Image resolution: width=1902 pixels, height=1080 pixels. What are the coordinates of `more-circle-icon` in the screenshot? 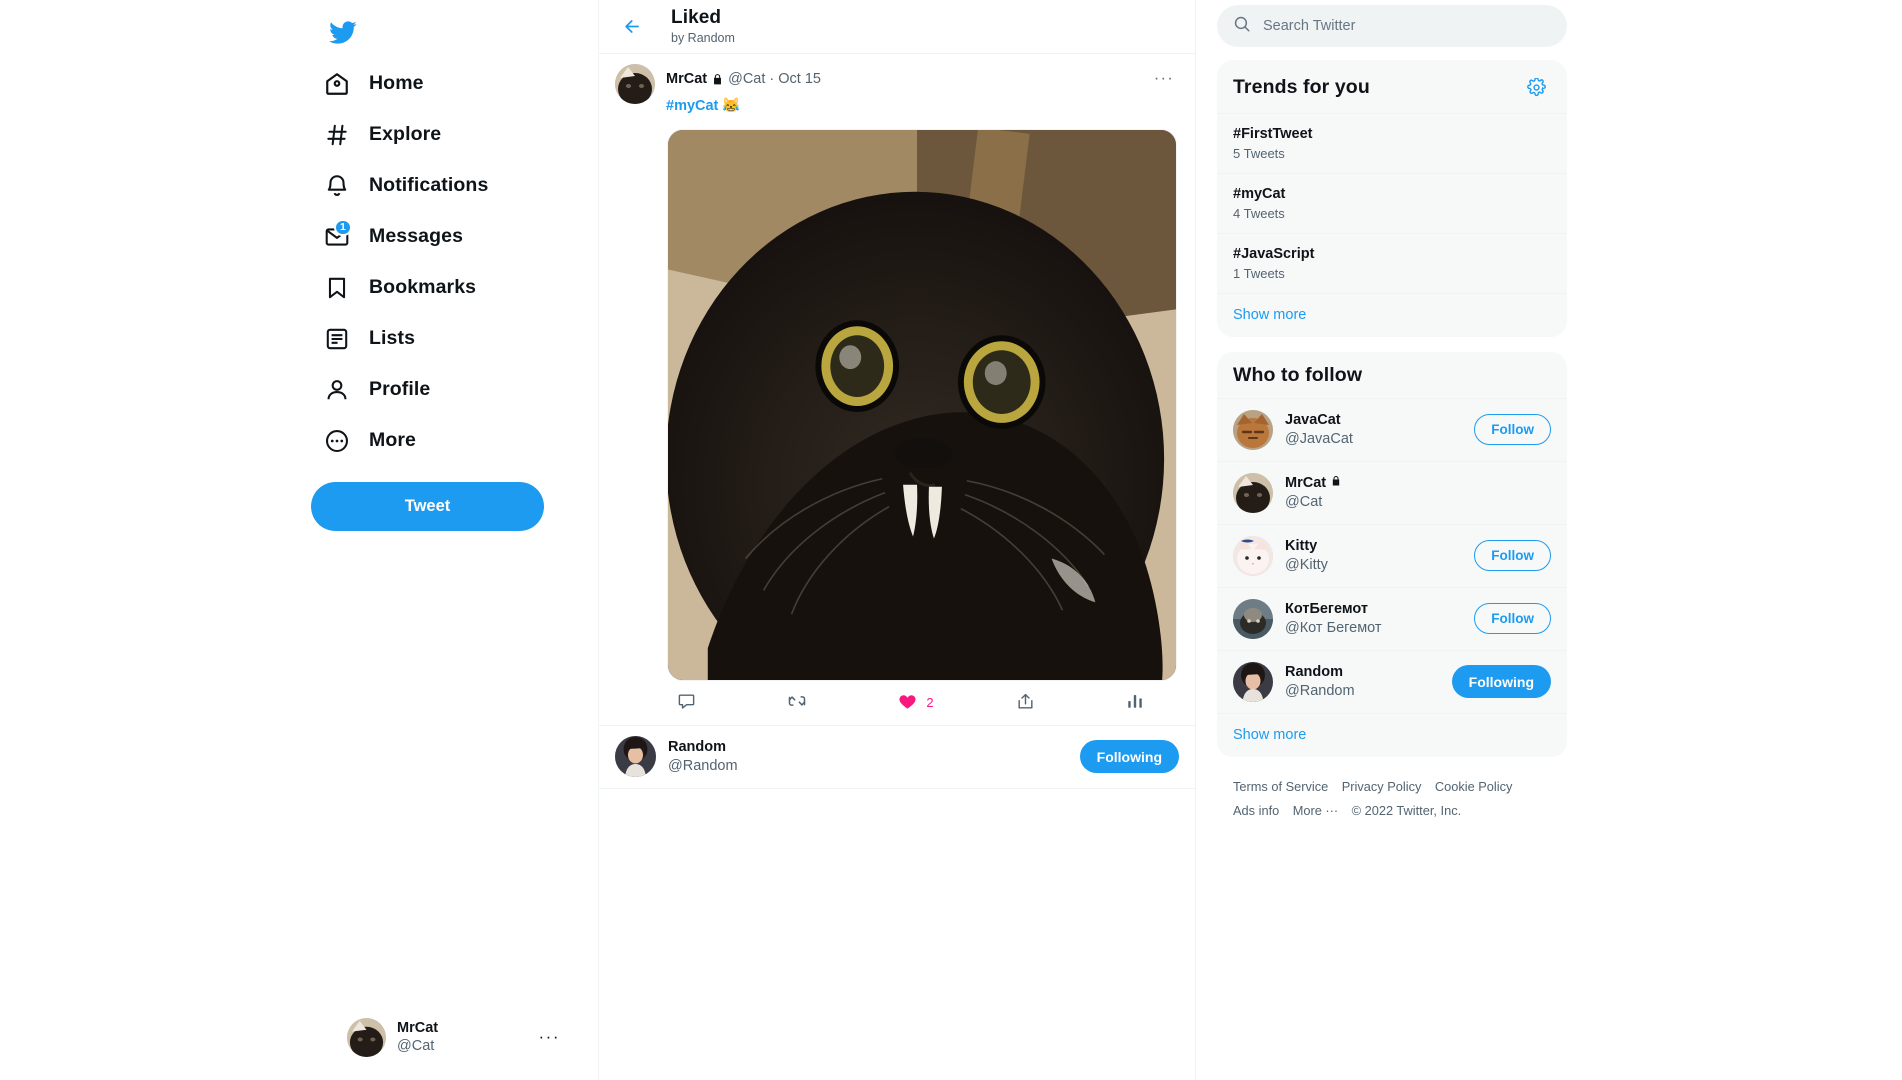 It's located at (336, 440).